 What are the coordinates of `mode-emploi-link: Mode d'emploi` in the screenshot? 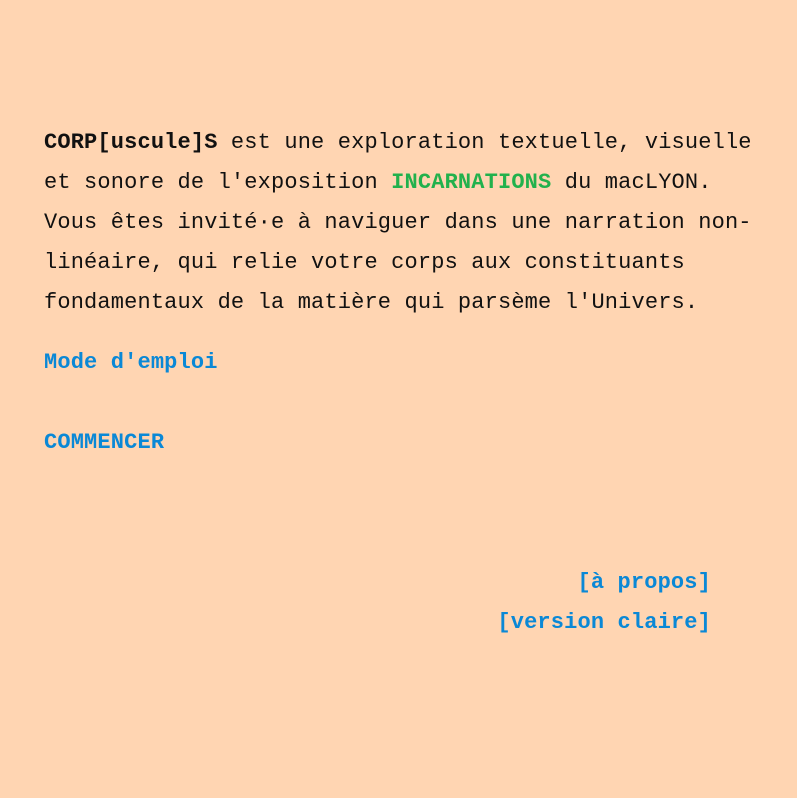 It's located at (131, 363).